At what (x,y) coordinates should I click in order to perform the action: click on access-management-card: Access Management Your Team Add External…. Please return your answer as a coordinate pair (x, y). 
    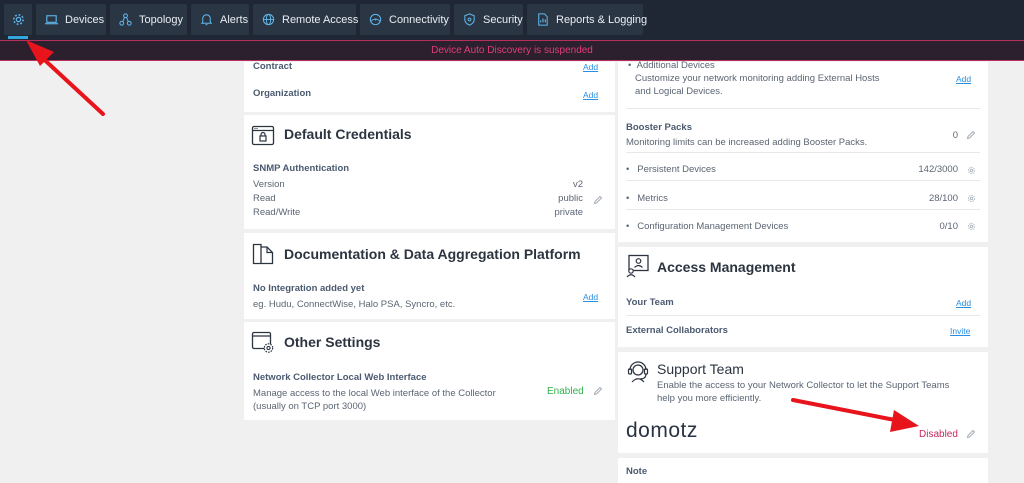
    Looking at the image, I should click on (803, 297).